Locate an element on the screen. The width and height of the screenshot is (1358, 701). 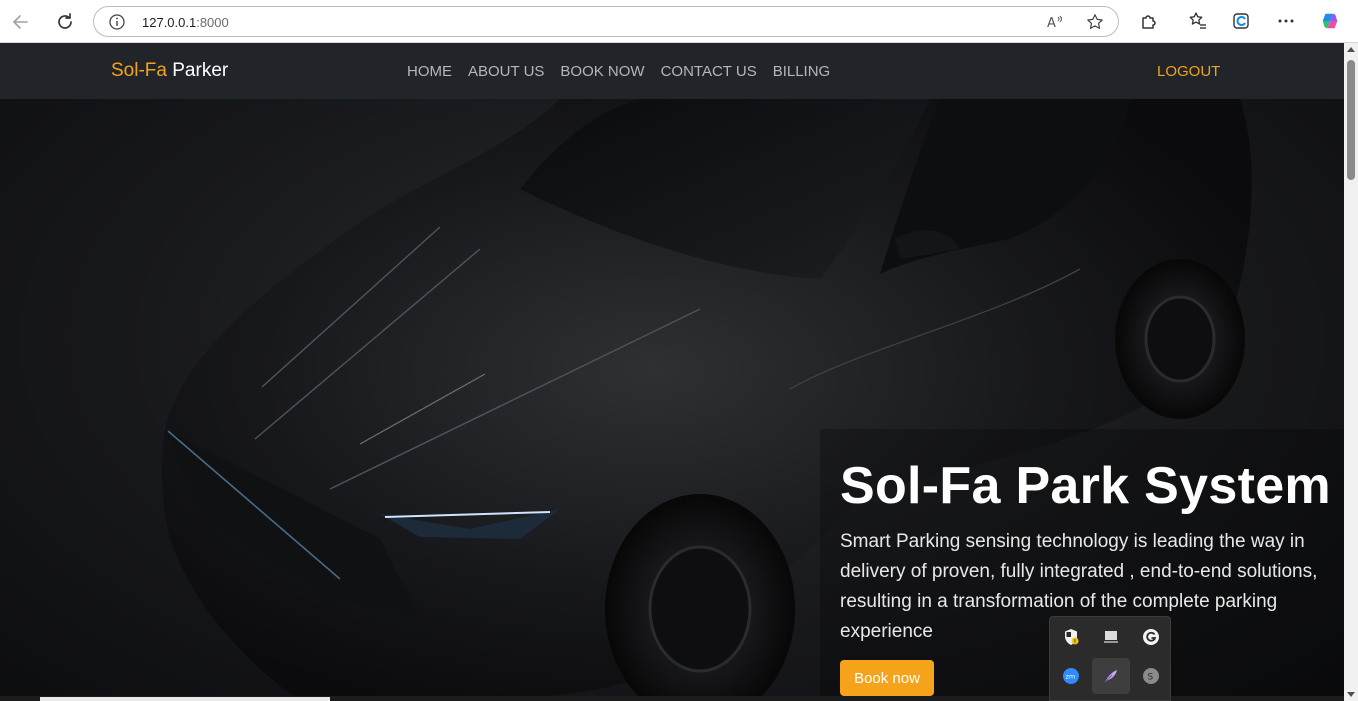
nav-link-home: HOME is located at coordinates (429, 71).